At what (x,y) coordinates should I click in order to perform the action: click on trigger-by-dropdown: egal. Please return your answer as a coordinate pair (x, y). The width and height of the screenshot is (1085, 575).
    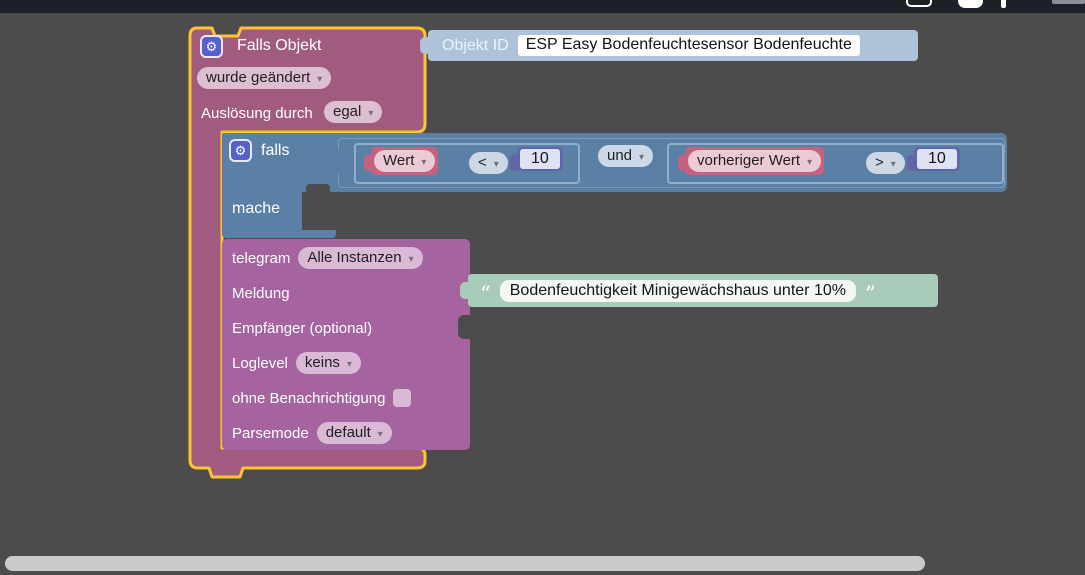
    Looking at the image, I should click on (353, 112).